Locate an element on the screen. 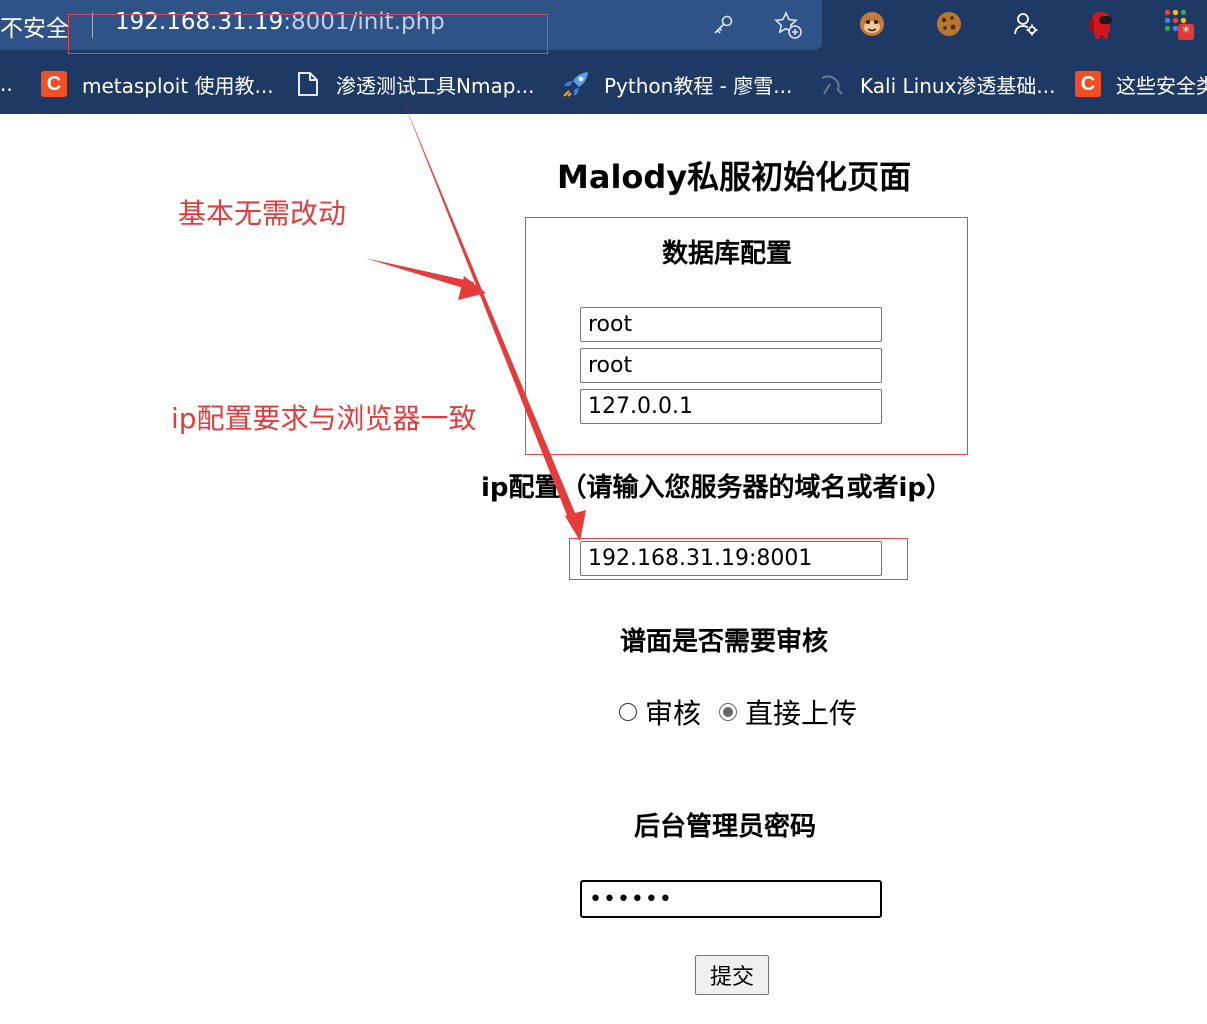 The width and height of the screenshot is (1207, 1024). db-host-field is located at coordinates (731, 406).